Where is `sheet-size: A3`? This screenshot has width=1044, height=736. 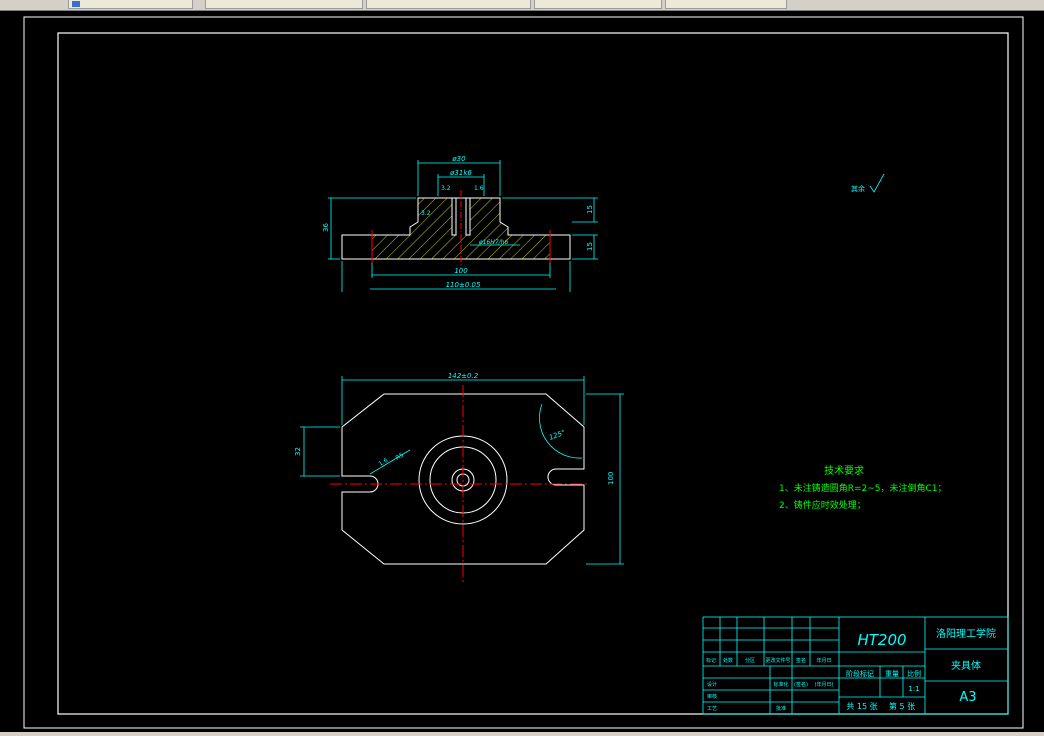
sheet-size: A3 is located at coordinates (967, 697).